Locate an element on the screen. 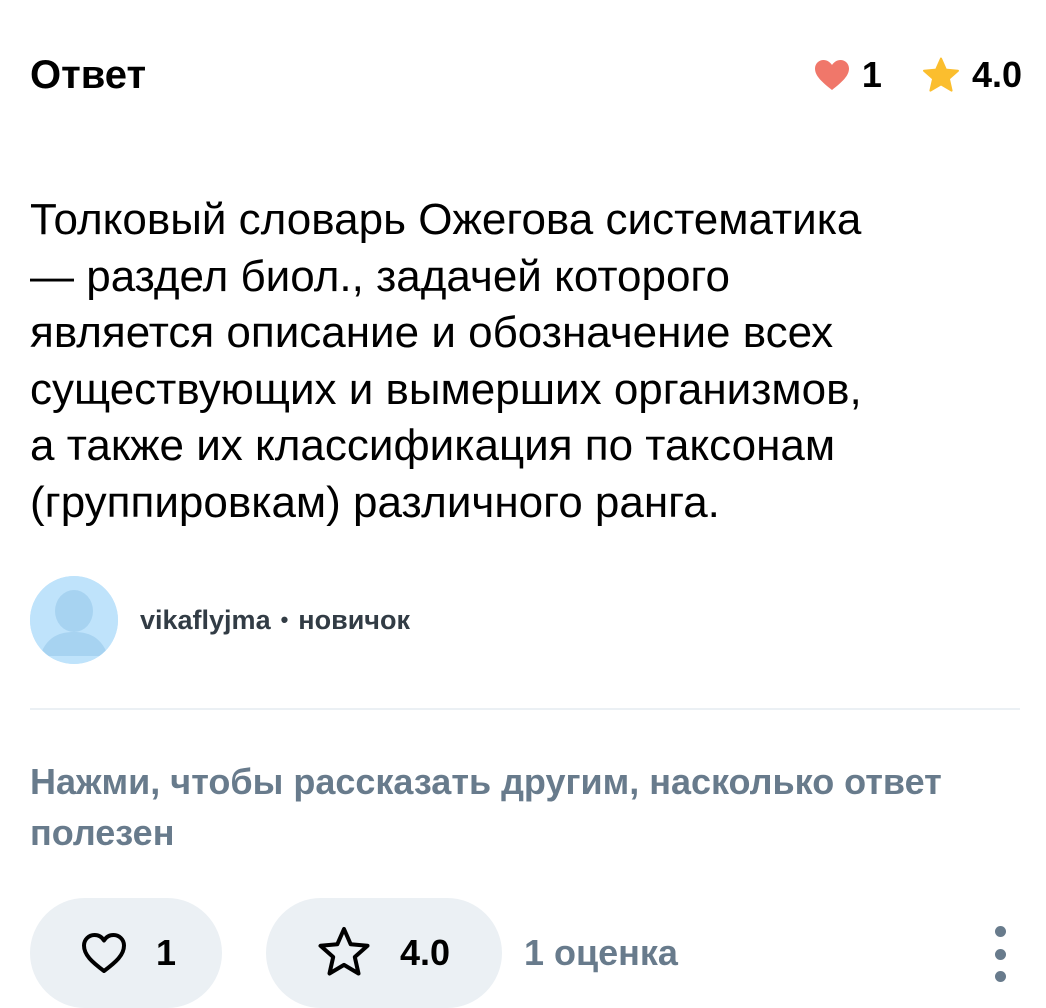 The width and height of the screenshot is (1046, 1008). like-count: 1 is located at coordinates (166, 952).